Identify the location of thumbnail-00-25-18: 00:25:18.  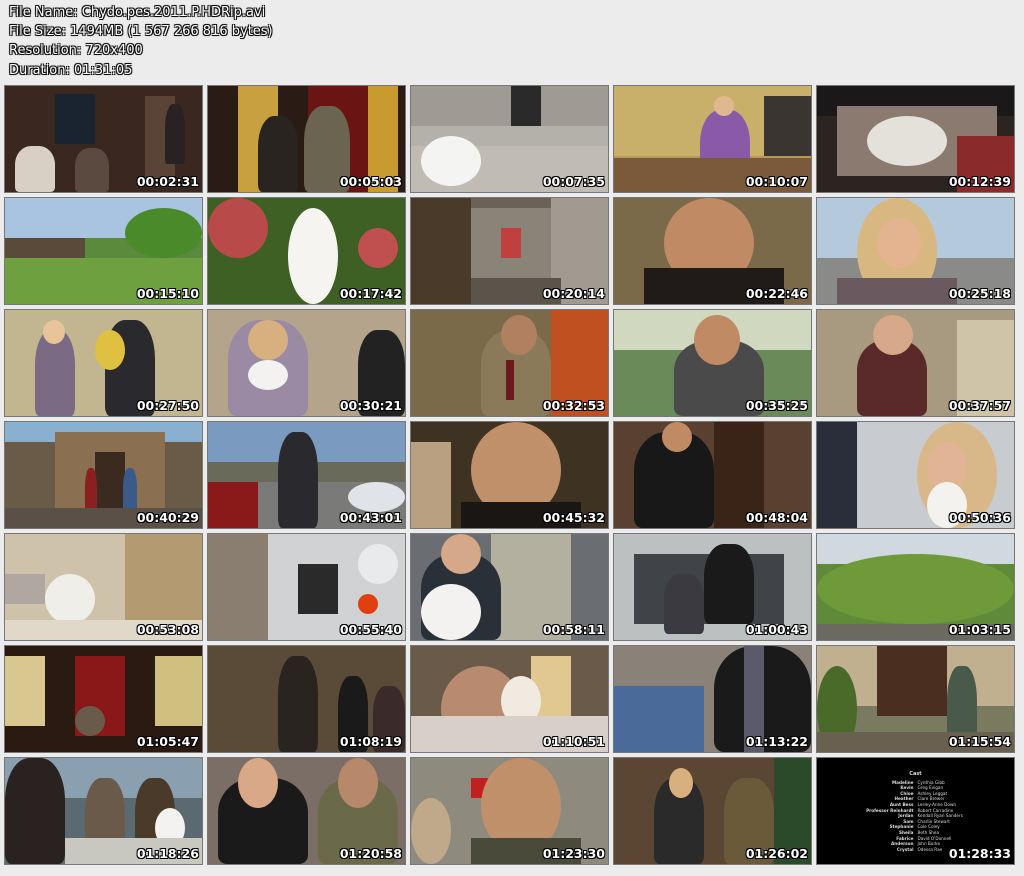
(915, 251).